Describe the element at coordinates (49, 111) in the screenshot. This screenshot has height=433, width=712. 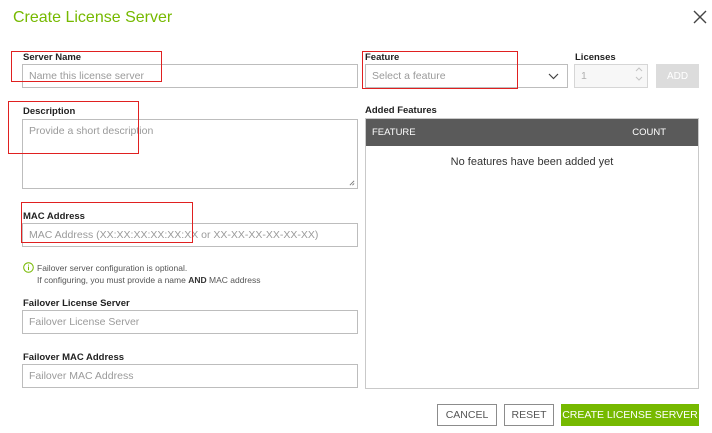
I see `description-label: Description` at that location.